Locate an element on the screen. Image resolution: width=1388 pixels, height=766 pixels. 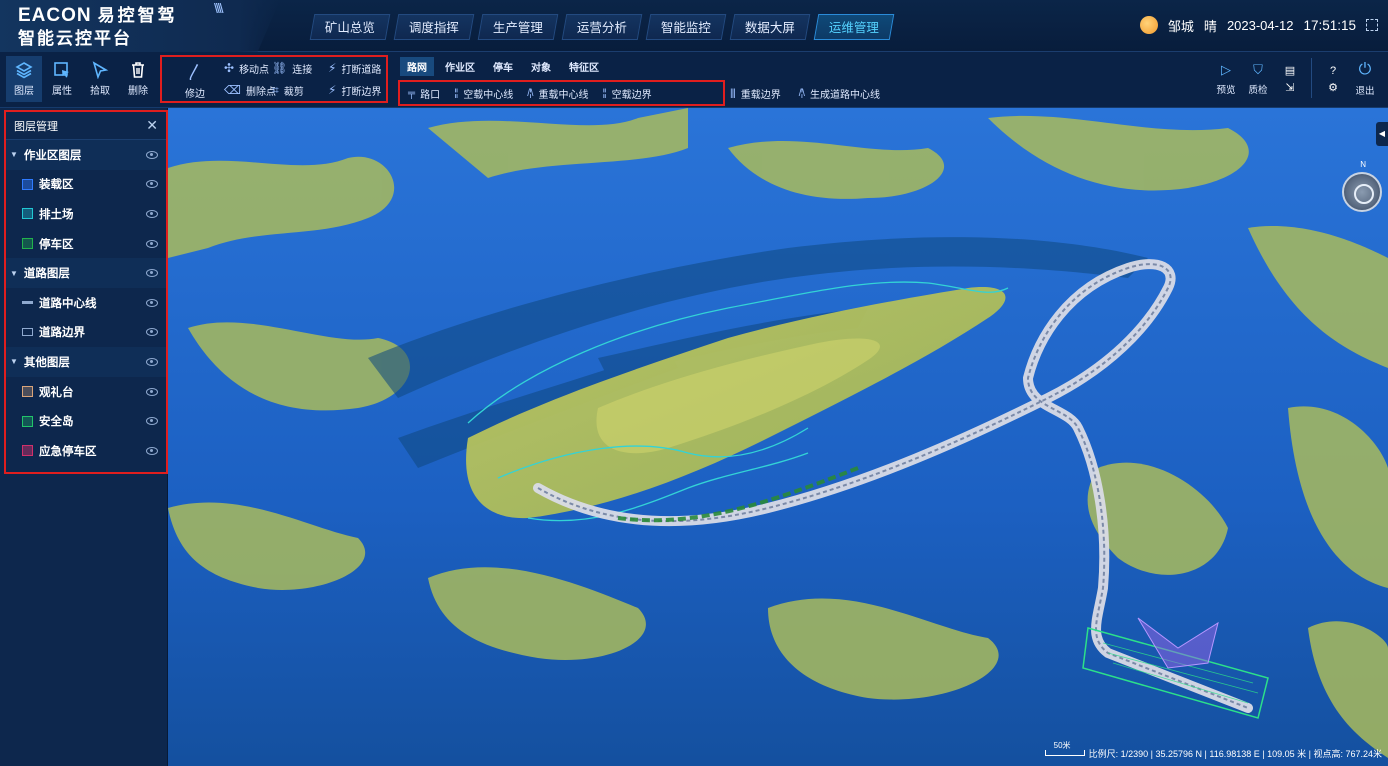
break-road-button: ⚡ 打断道路 is located at coordinates (361, 68).